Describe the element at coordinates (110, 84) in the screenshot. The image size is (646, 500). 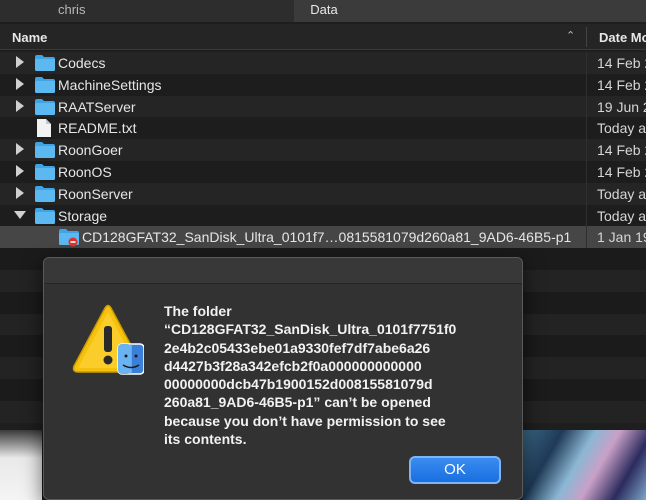
I see `item-label: MachineSettings` at that location.